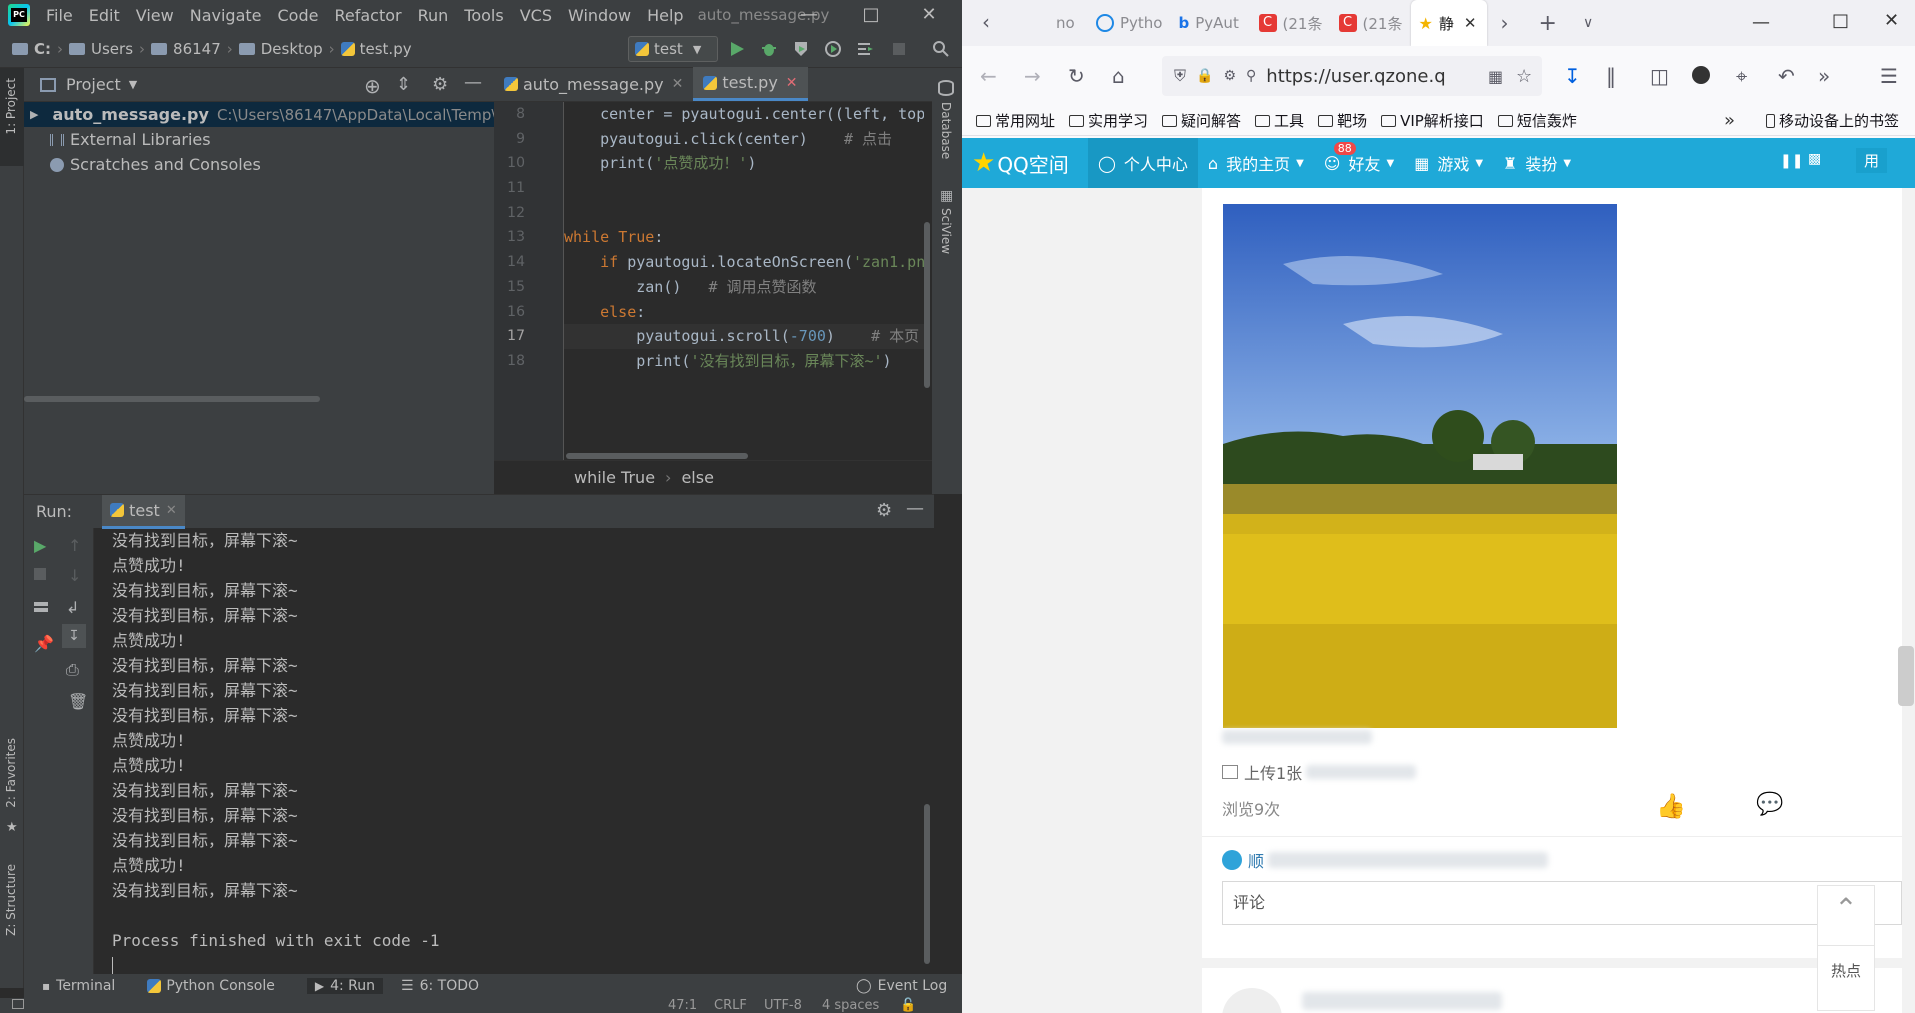 This screenshot has height=1013, width=1915. I want to click on code-line: print('没有找到目标，屏幕下滚~'), so click(744, 361).